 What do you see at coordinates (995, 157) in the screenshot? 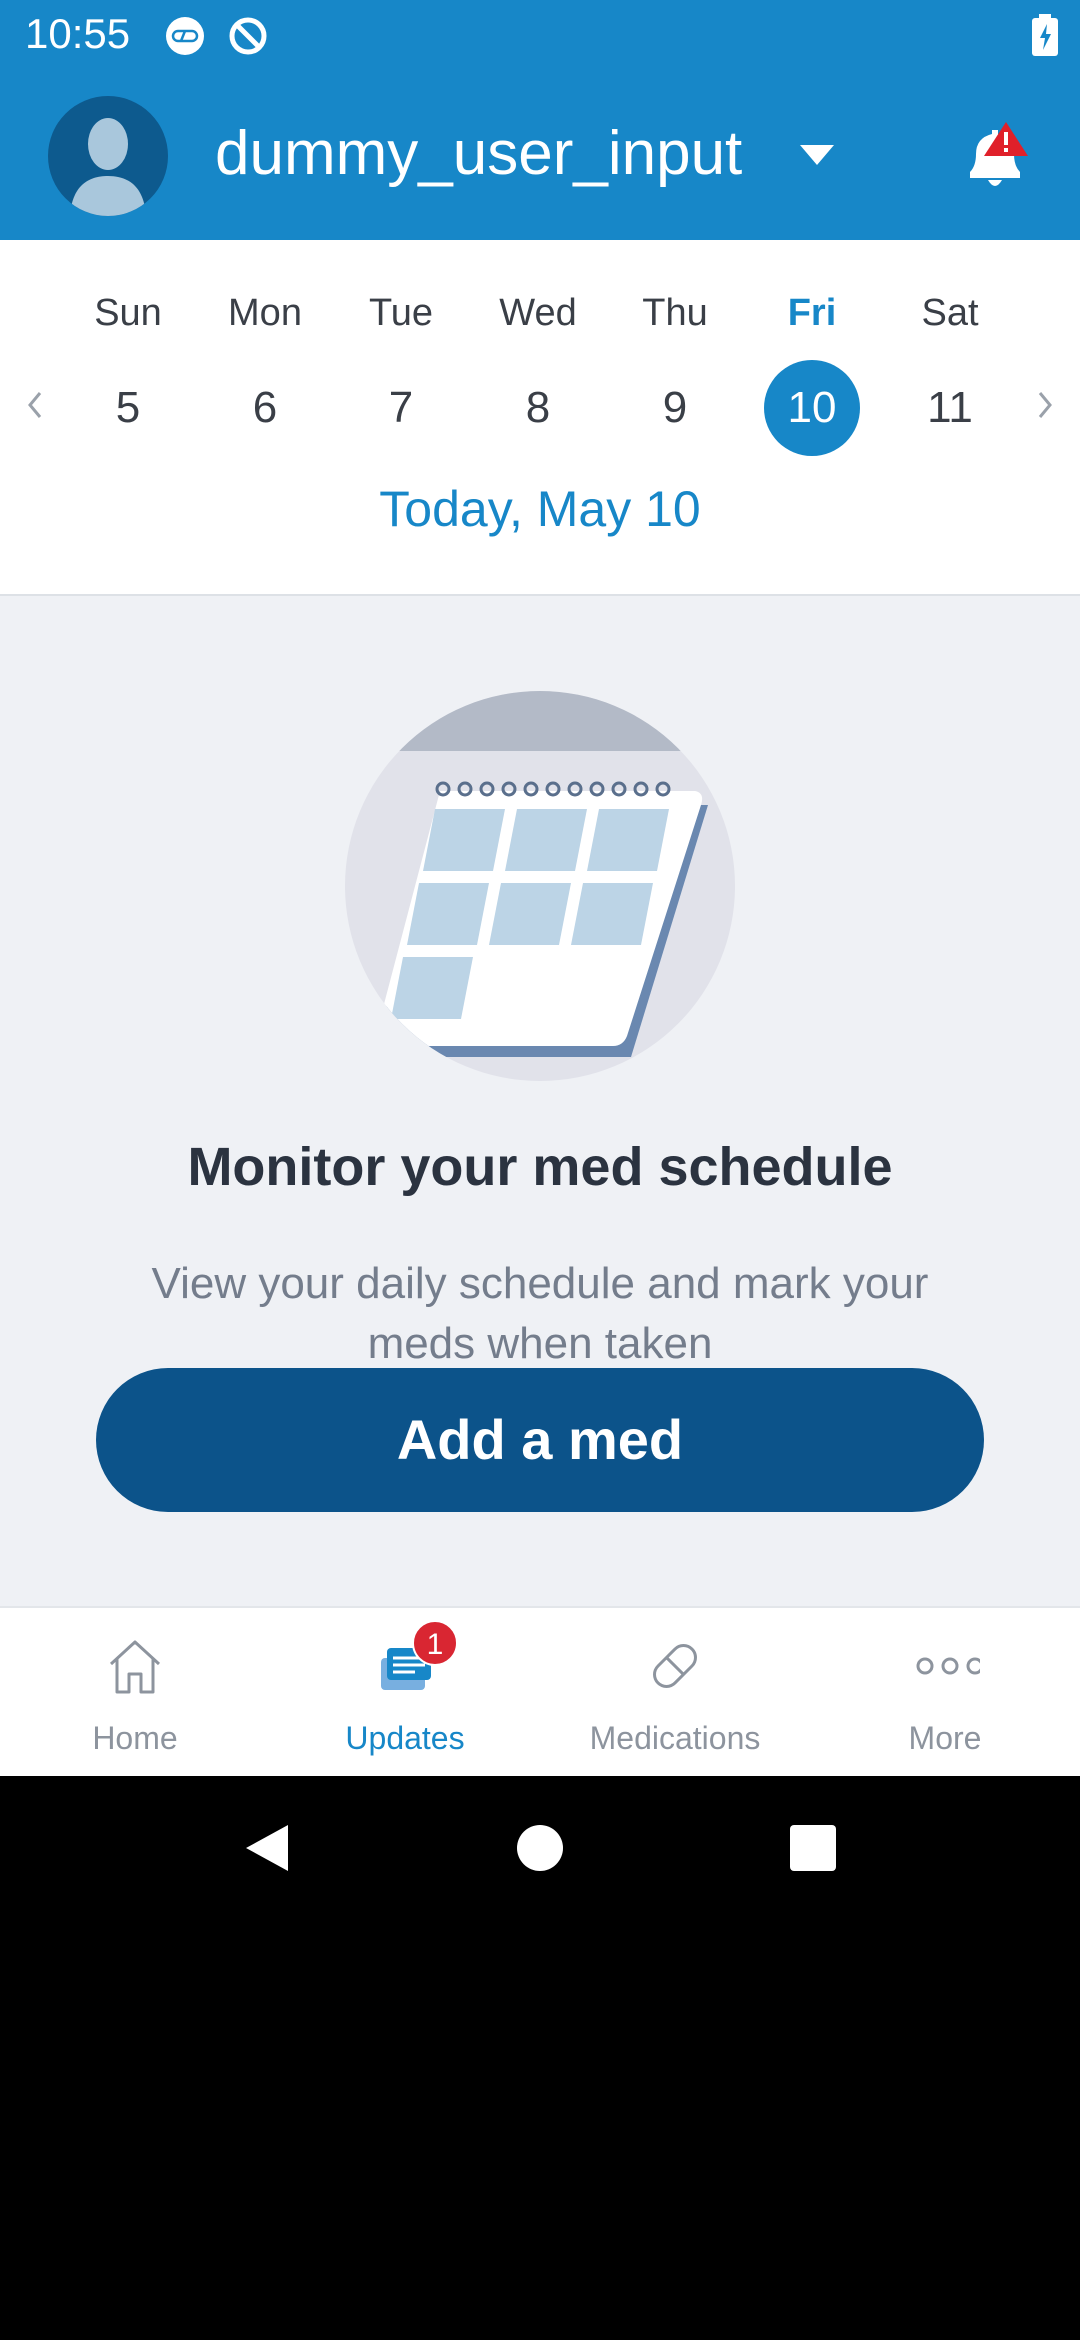
I see `notification-bell-icon` at bounding box center [995, 157].